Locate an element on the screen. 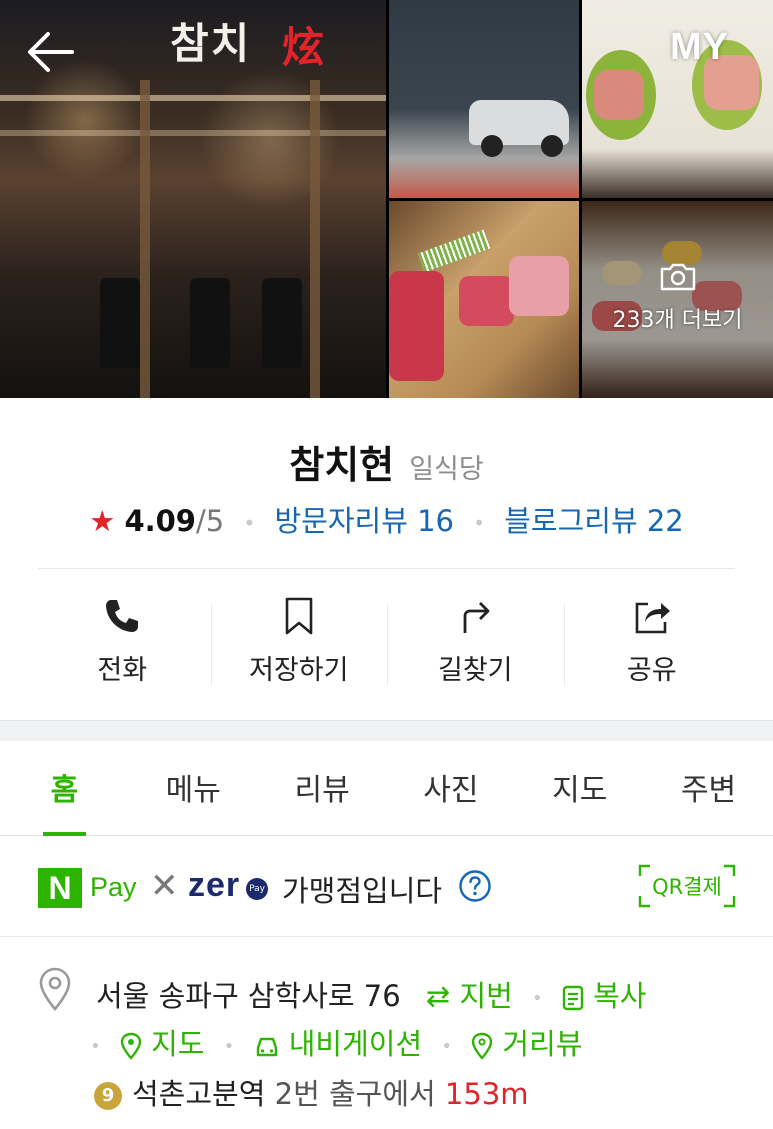  more-photos-button: 233개 더보기 is located at coordinates (677, 300).